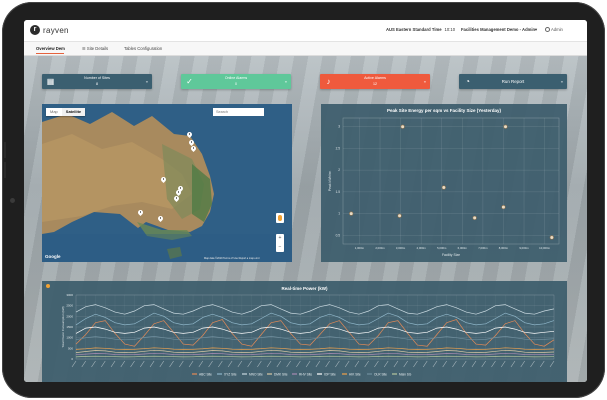 This screenshot has width=607, height=400. Describe the element at coordinates (536, 29) in the screenshot. I see `chevron-down-icon: ▼` at that location.